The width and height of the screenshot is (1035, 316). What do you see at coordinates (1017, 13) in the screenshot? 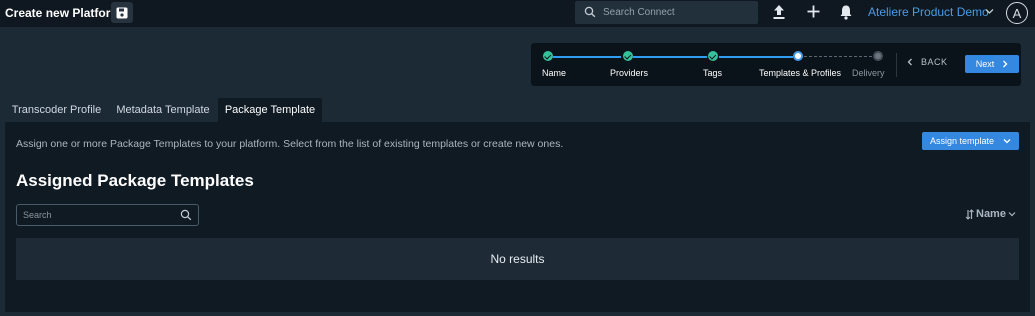
I see `avatar: A` at bounding box center [1017, 13].